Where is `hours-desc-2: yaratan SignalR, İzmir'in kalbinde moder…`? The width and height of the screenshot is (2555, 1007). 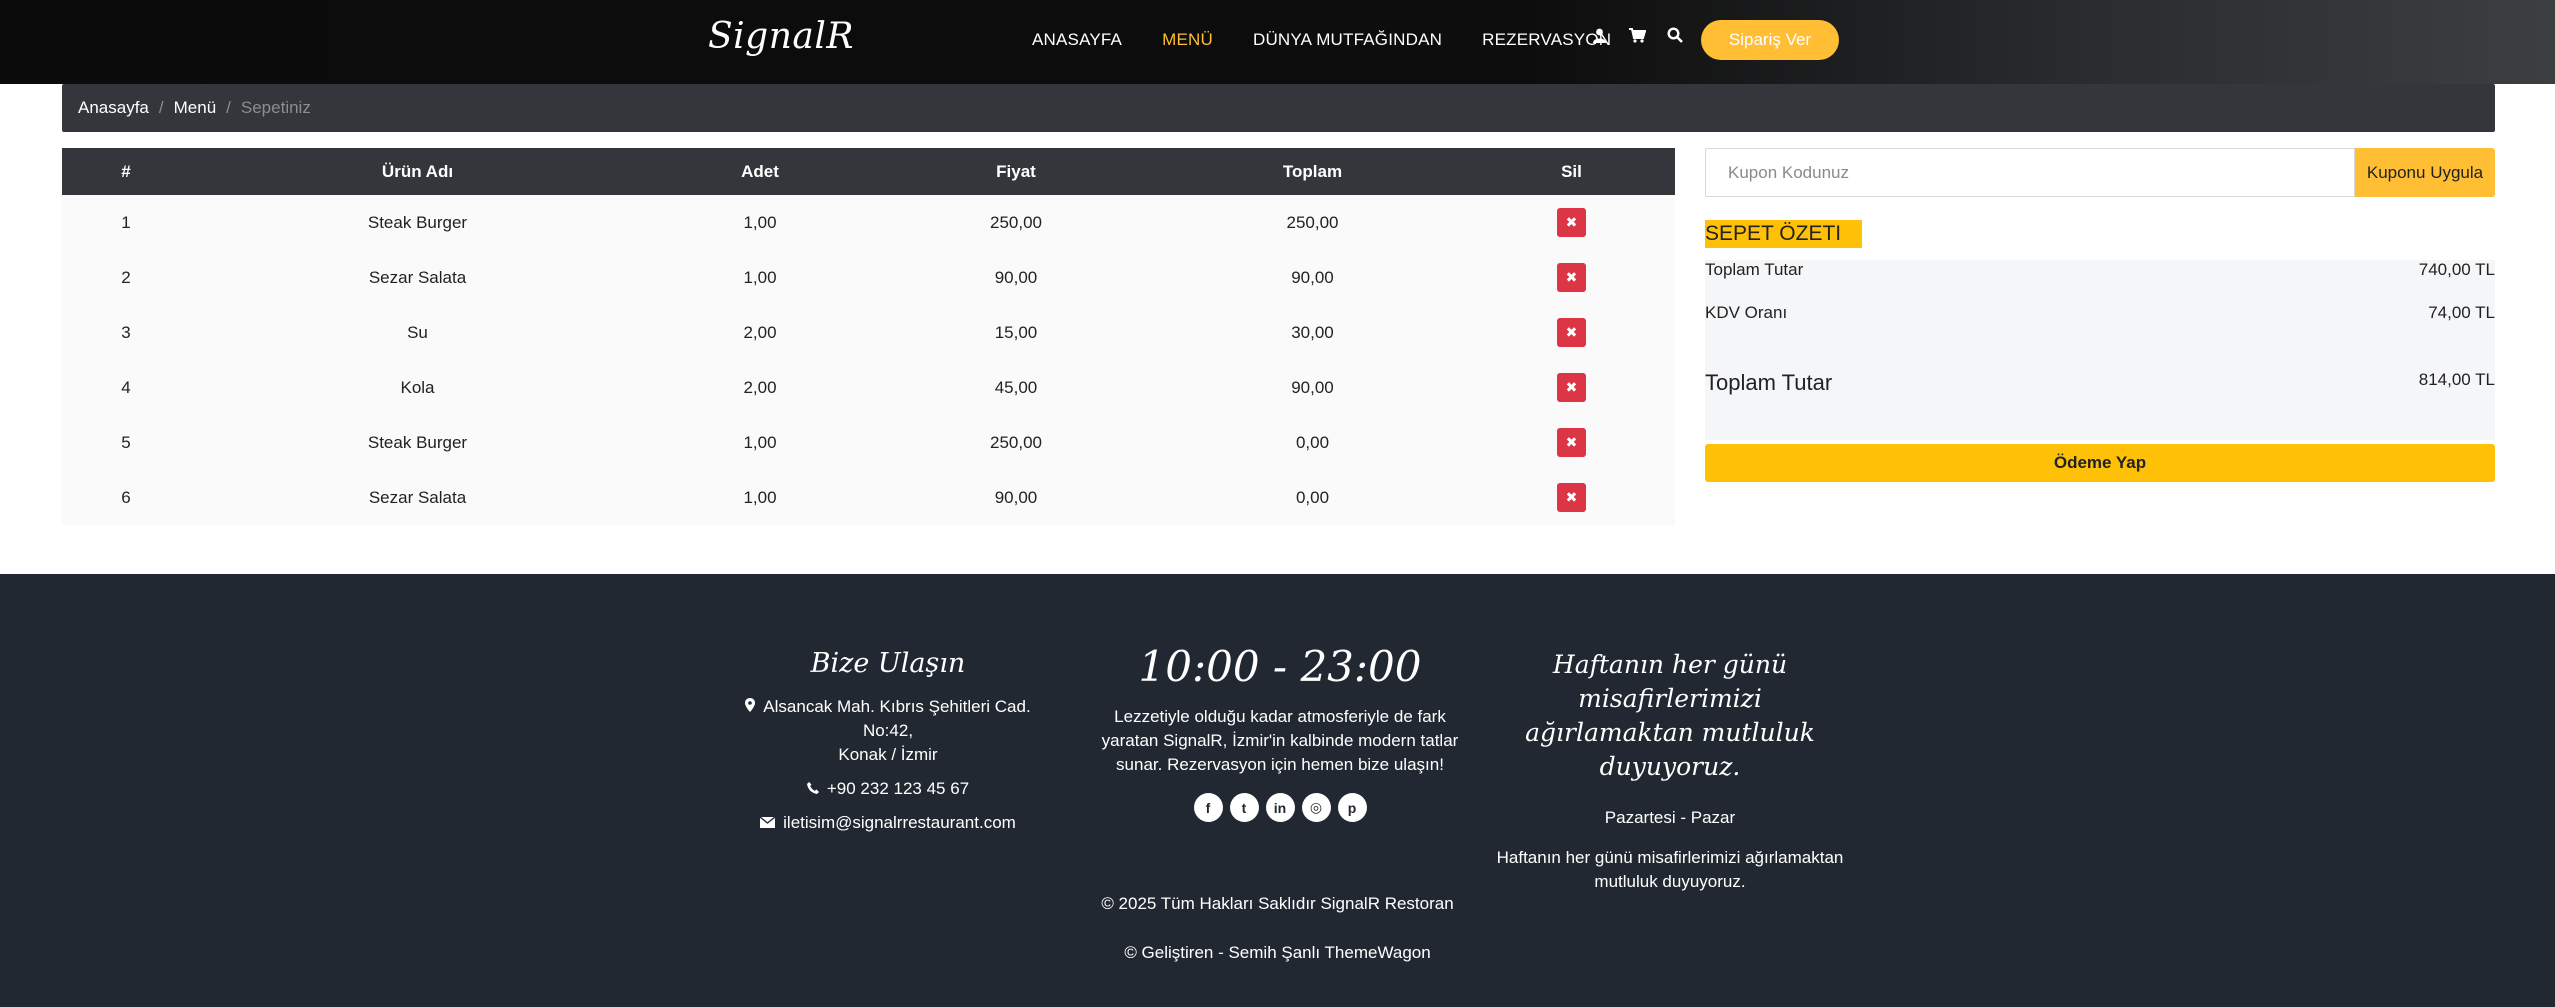
hours-desc-2: yaratan SignalR, İzmir'in kalbinde moder… is located at coordinates (1280, 740).